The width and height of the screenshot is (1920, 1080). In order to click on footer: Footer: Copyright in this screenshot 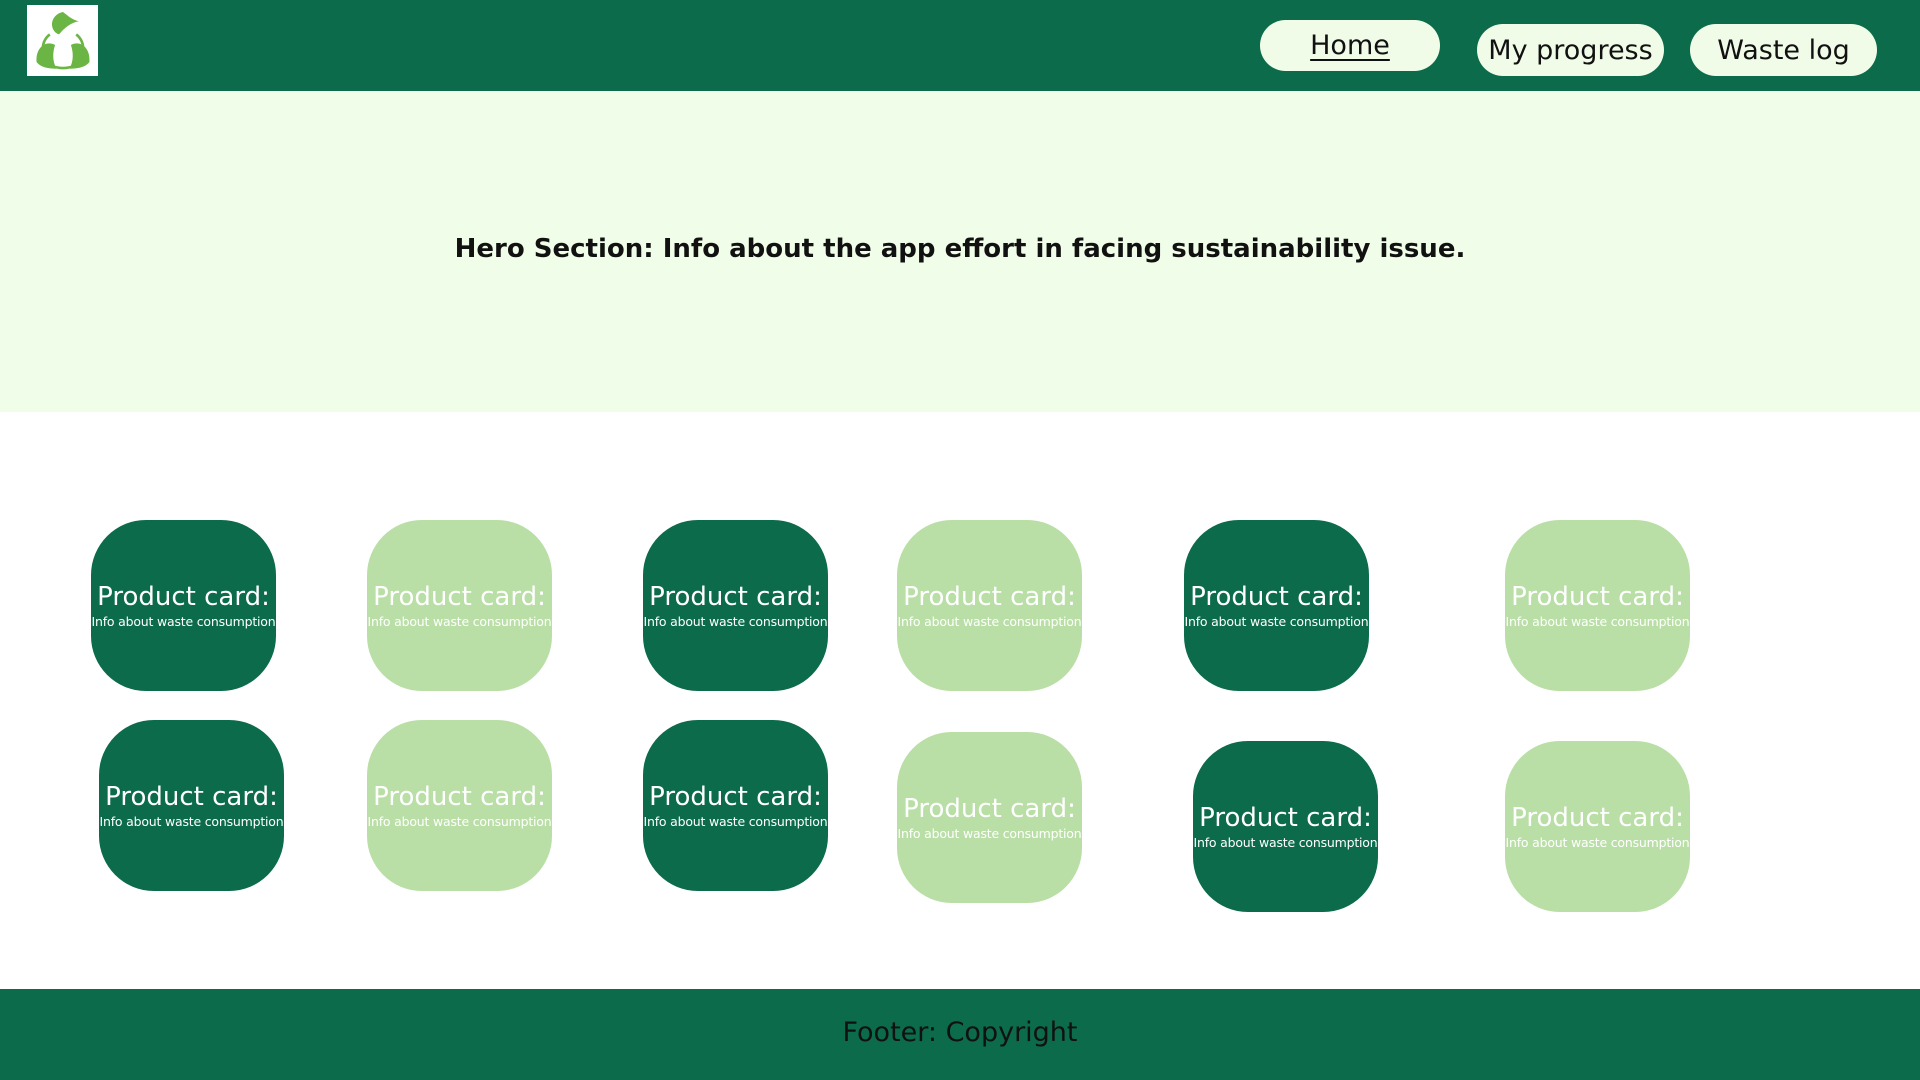, I will do `click(960, 1034)`.